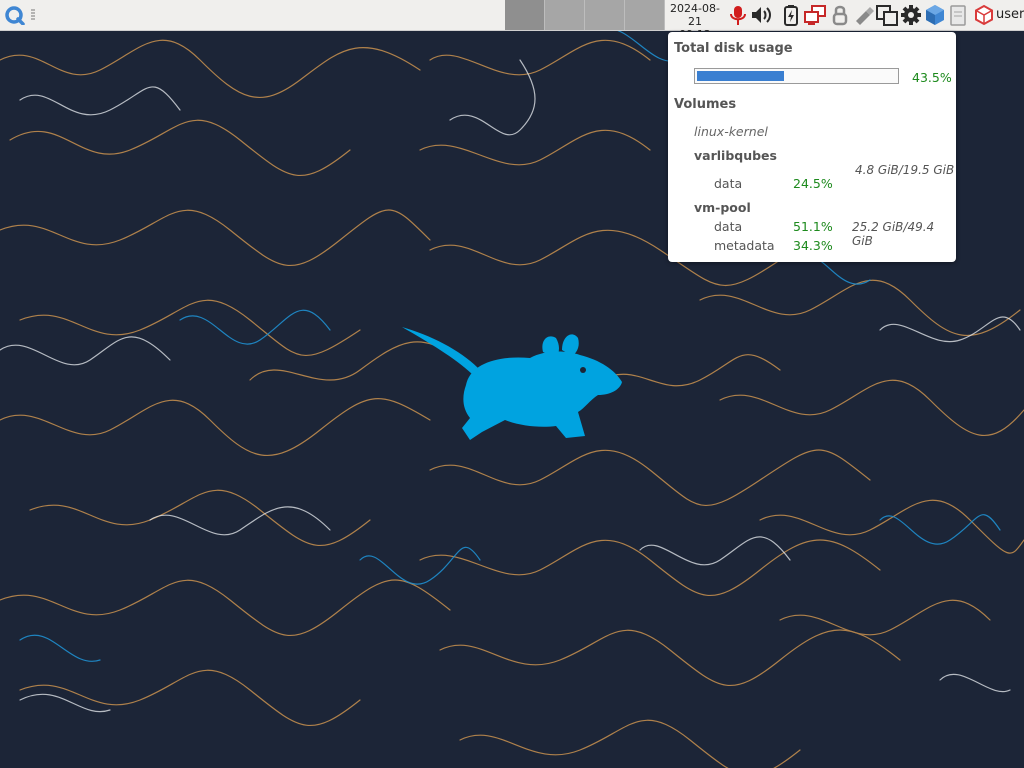 The width and height of the screenshot is (1024, 768). I want to click on battery-icon, so click(791, 15).